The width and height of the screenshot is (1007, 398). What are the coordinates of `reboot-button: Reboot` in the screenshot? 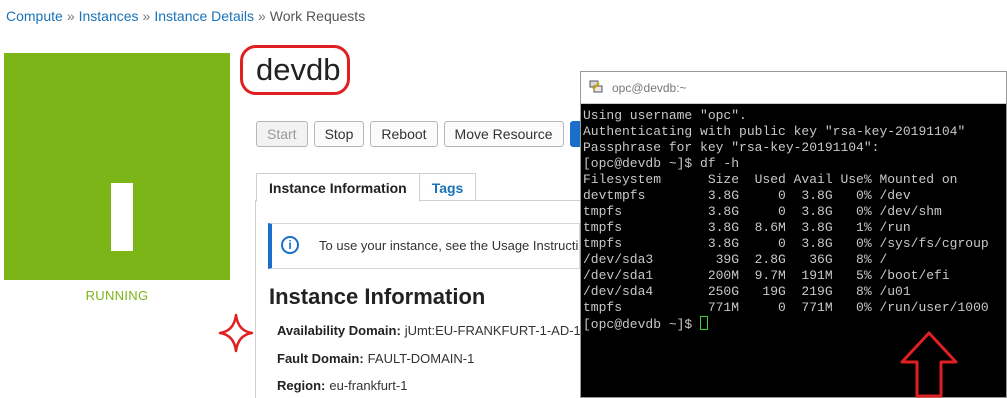 It's located at (404, 134).